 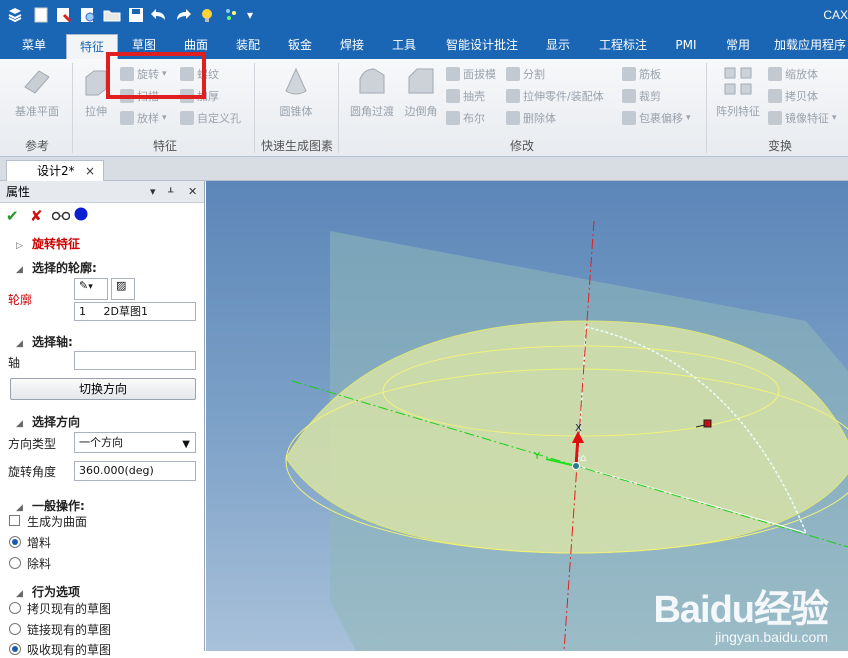 I want to click on tab-dimensioning: 工程标注, so click(x=623, y=45).